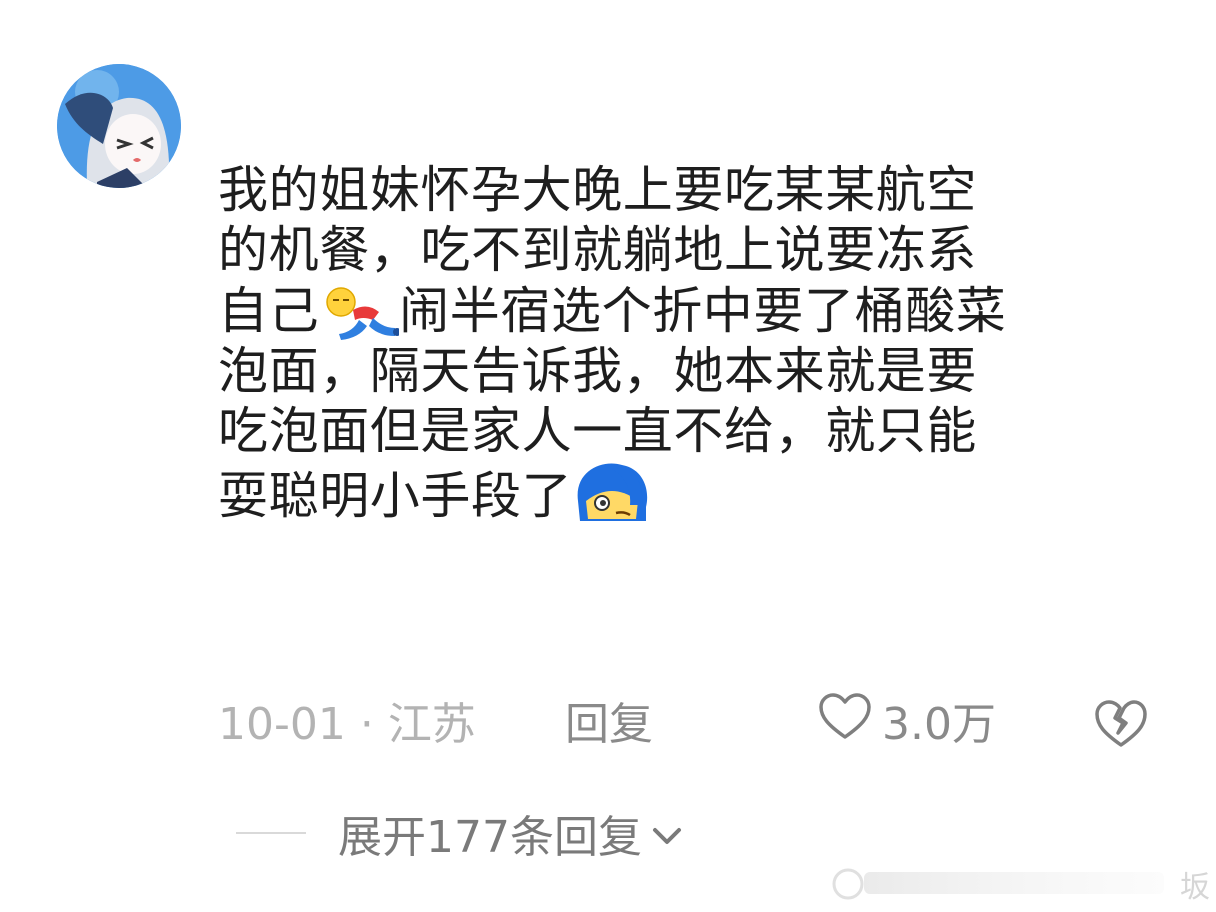  I want to click on broken-heart-icon, so click(1121, 732).